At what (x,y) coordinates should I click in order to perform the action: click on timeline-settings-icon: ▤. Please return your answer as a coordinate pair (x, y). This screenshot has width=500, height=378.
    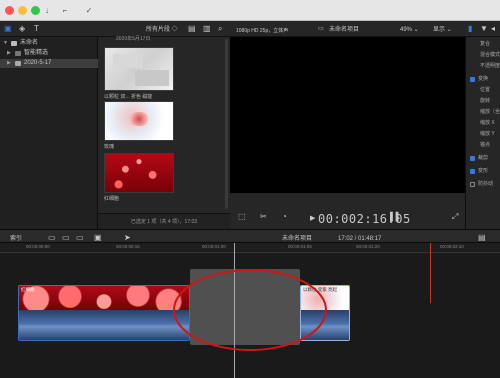
    Looking at the image, I should click on (482, 238).